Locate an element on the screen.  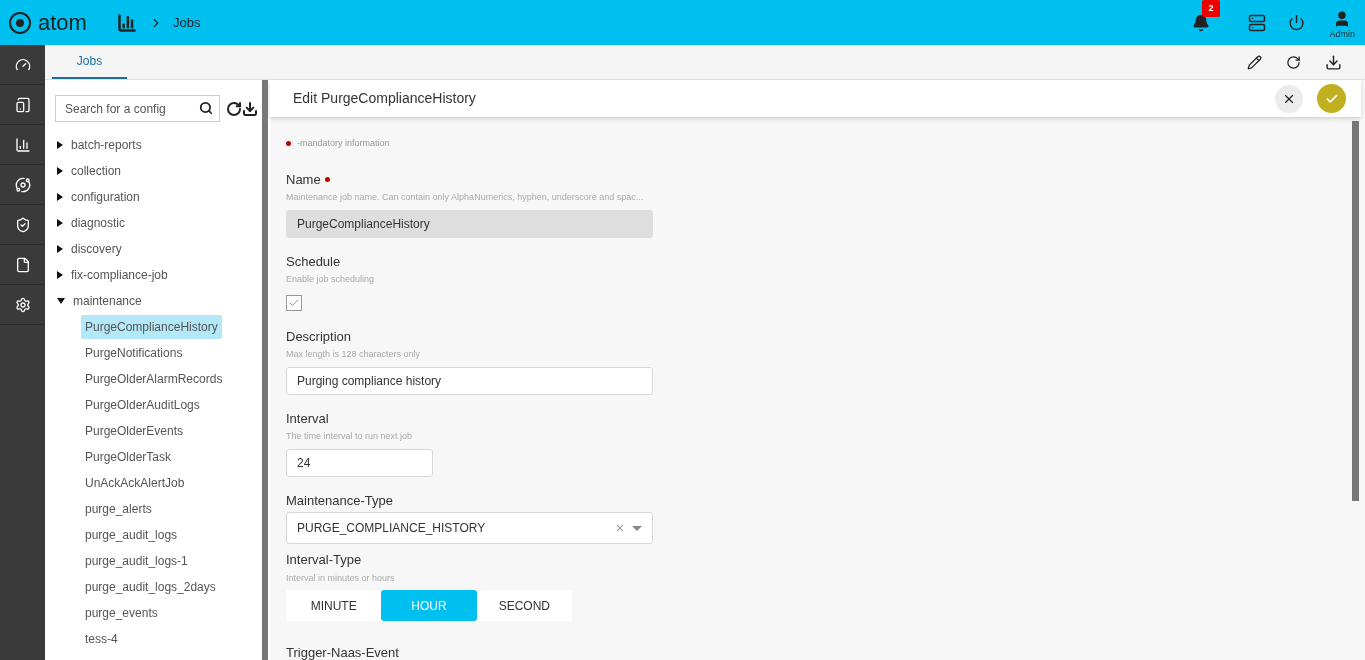
close-button is located at coordinates (1289, 98).